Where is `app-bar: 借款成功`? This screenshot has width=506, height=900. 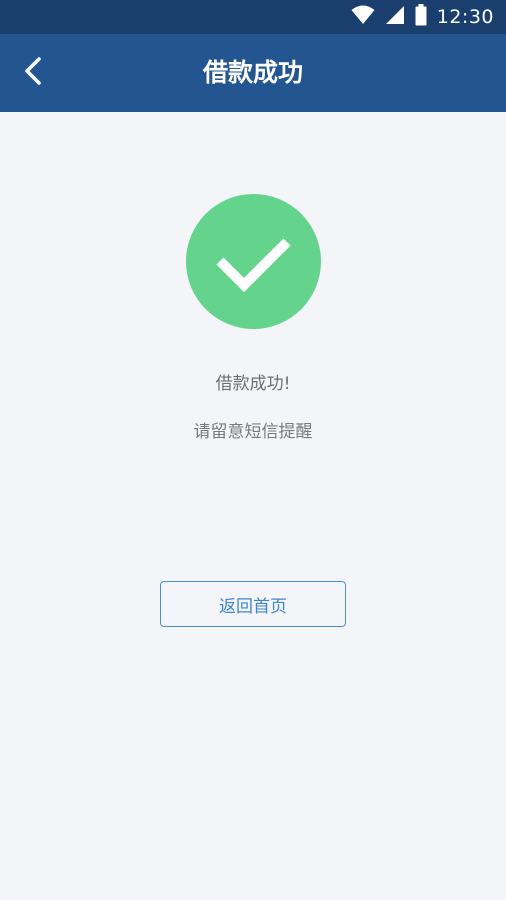
app-bar: 借款成功 is located at coordinates (253, 73).